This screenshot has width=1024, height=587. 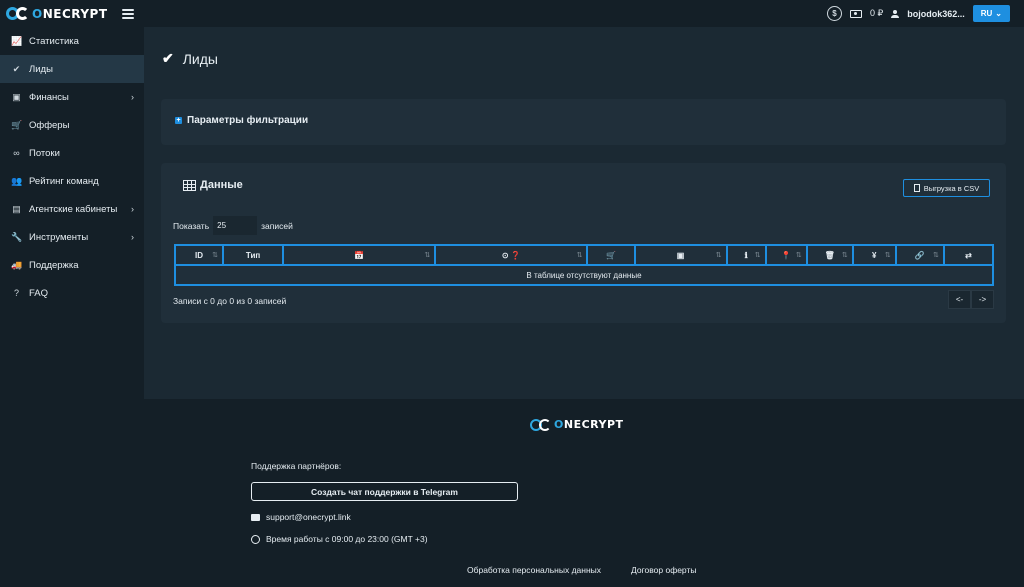 I want to click on sidebar-item-label: Статистика, so click(x=54, y=41).